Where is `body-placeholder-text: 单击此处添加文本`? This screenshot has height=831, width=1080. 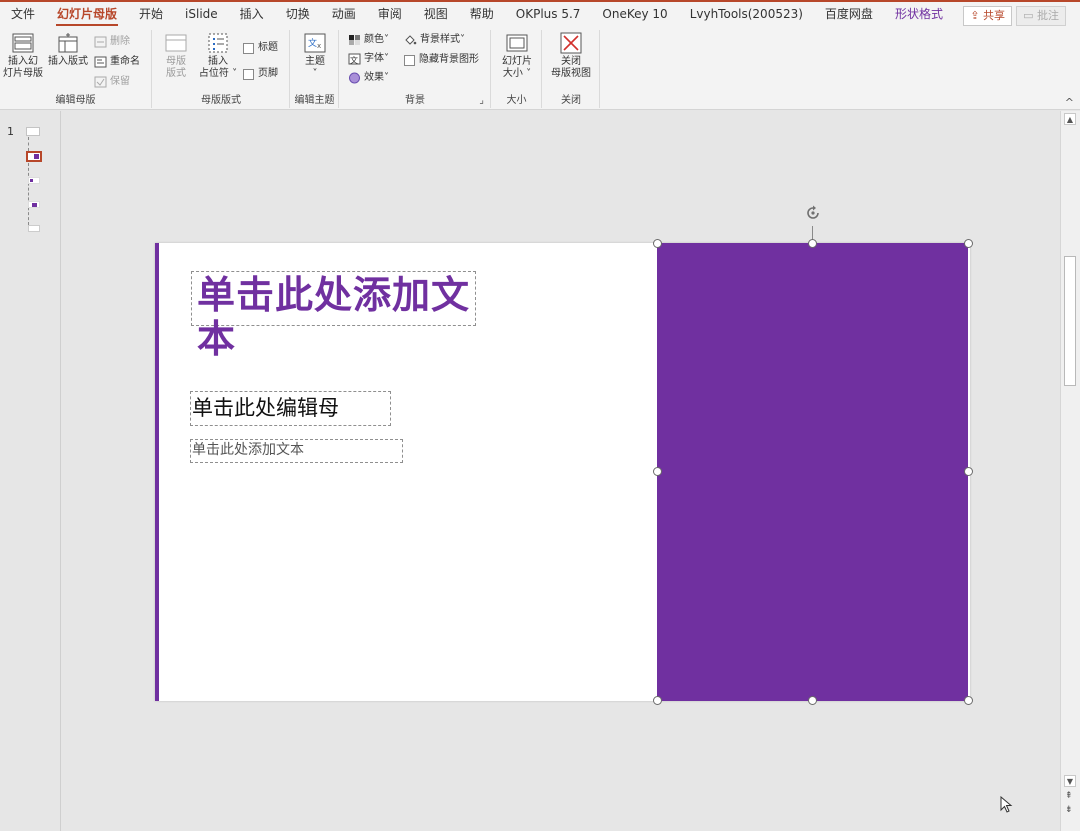 body-placeholder-text: 单击此处添加文本 is located at coordinates (248, 450).